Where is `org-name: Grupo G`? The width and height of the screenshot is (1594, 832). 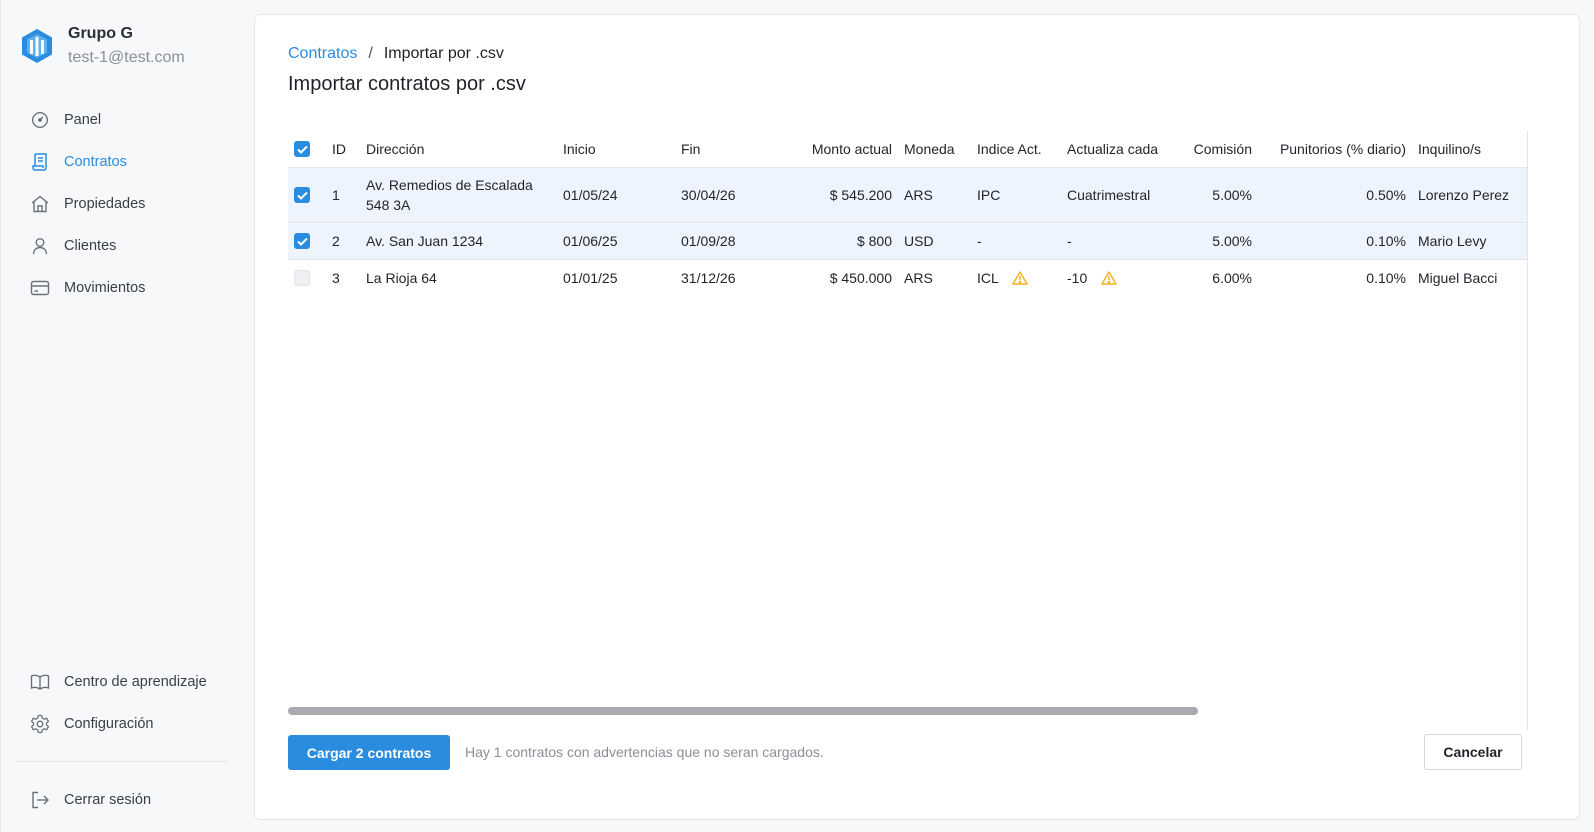
org-name: Grupo G is located at coordinates (100, 33).